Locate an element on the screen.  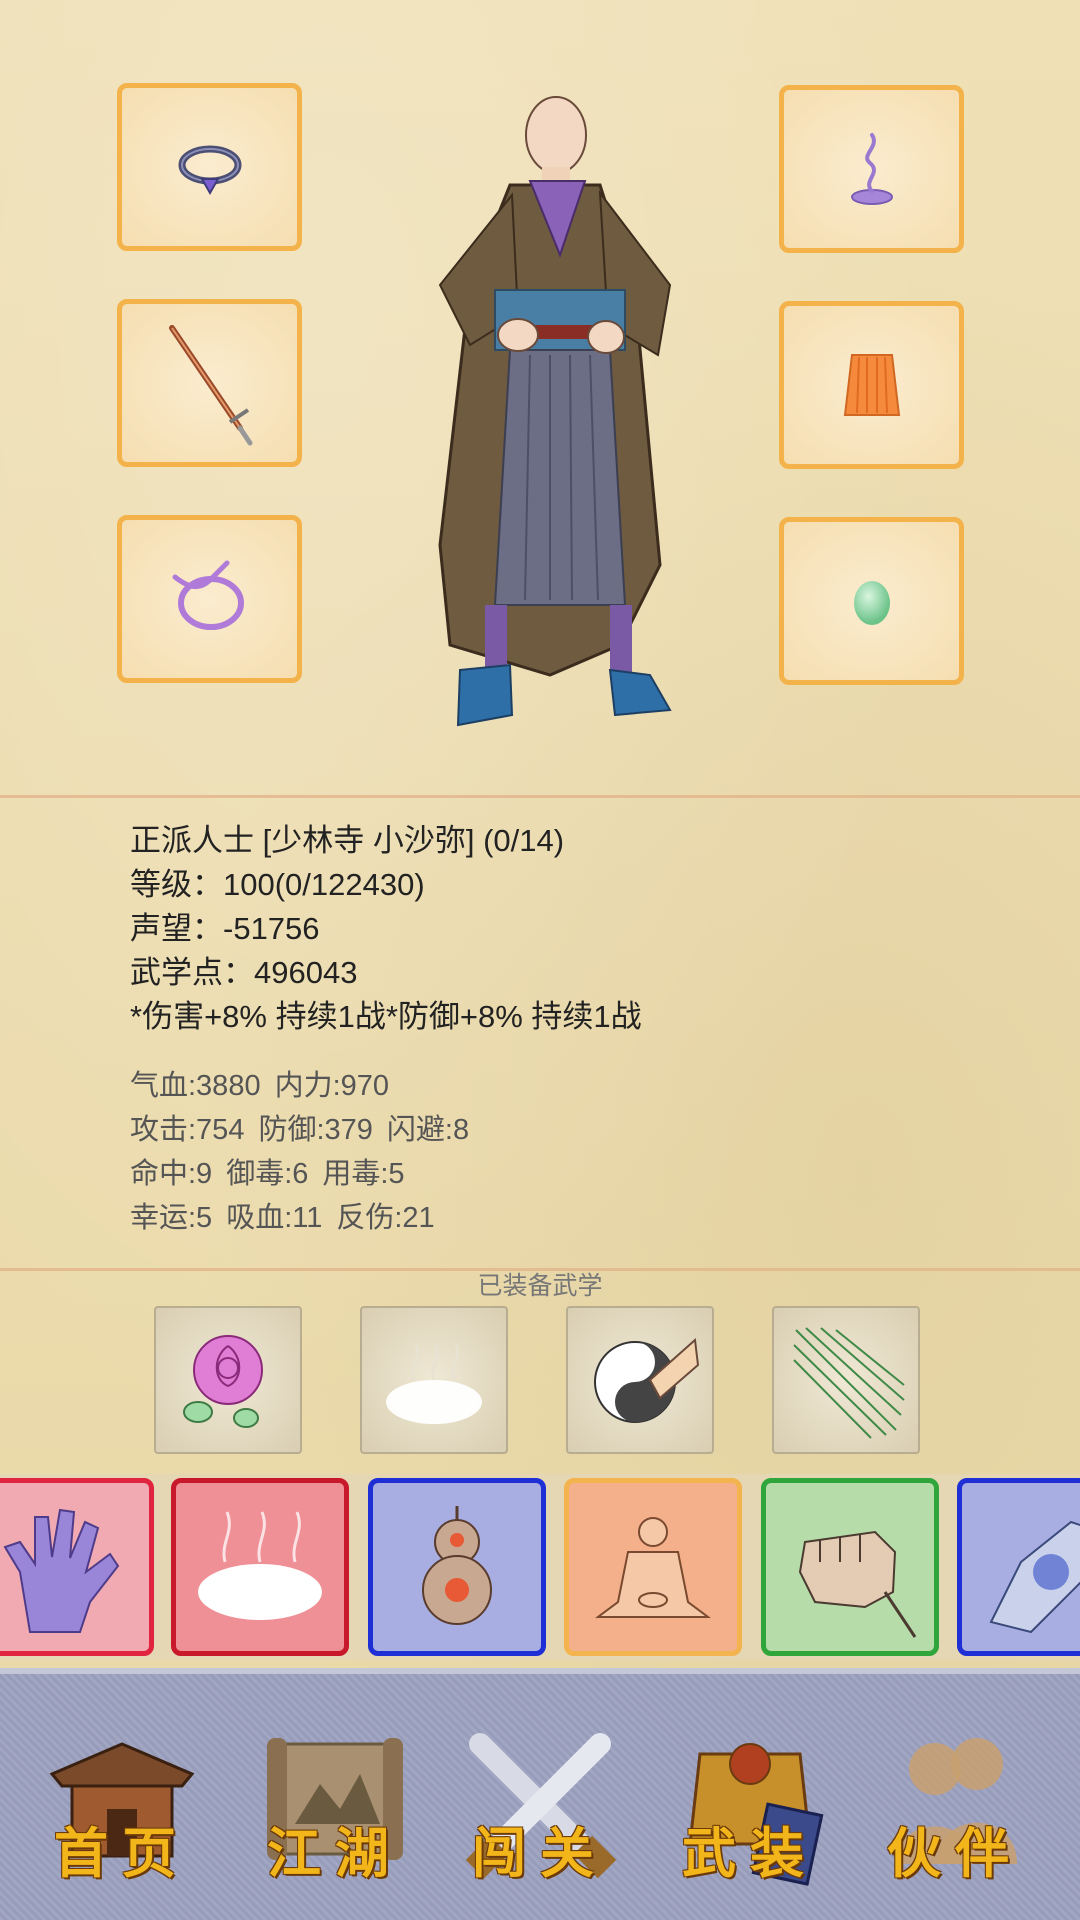
character-title: 正派人士 [少林寺 小沙弥] (0/14) is located at coordinates (347, 840).